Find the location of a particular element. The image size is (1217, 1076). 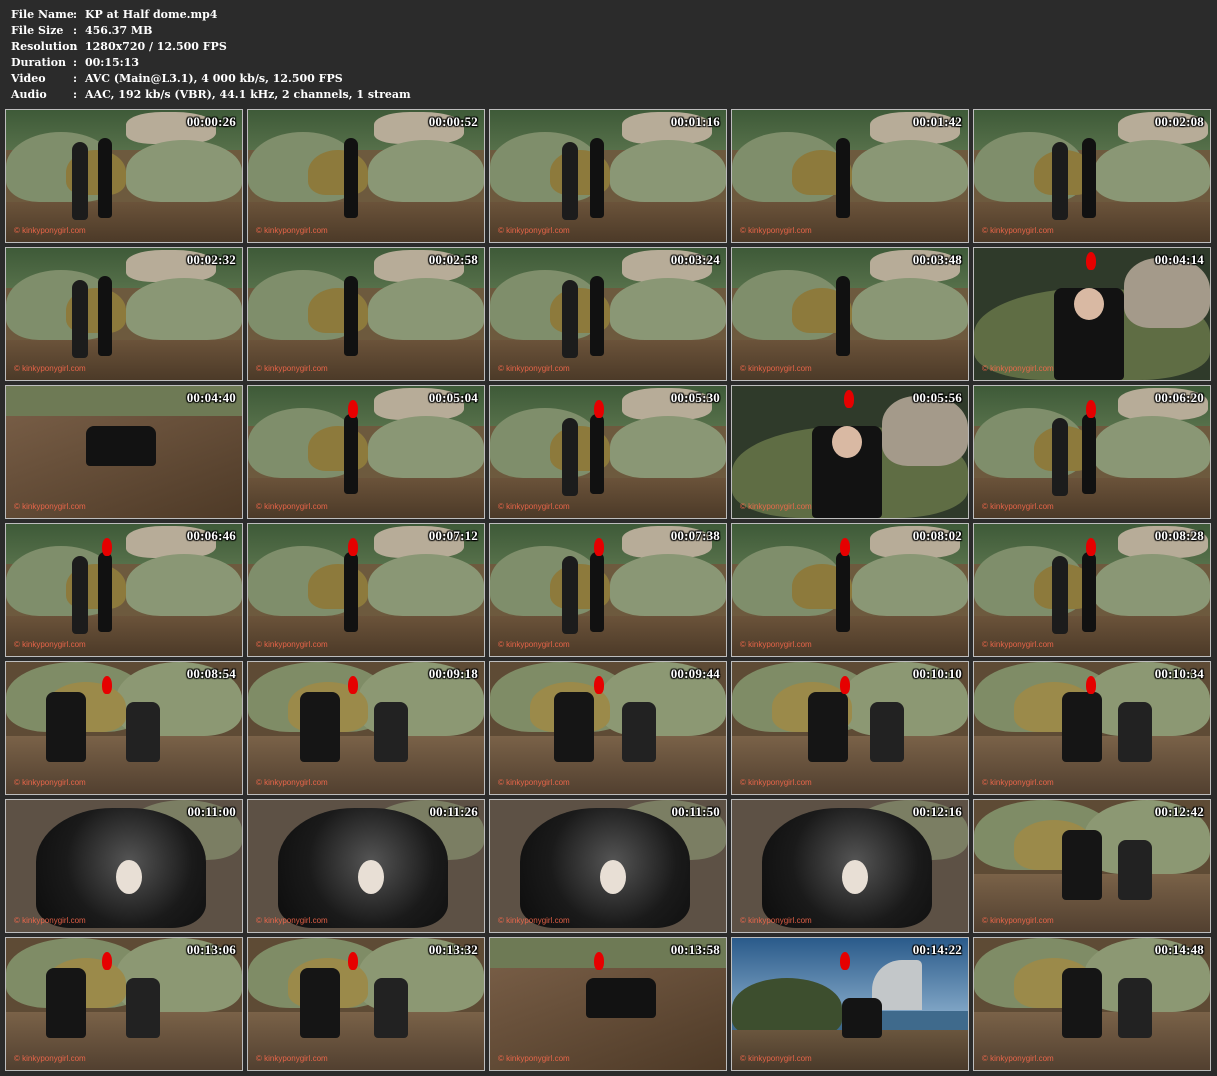

file-info-value: KP at Half dome.mp4 is located at coordinates (151, 14).